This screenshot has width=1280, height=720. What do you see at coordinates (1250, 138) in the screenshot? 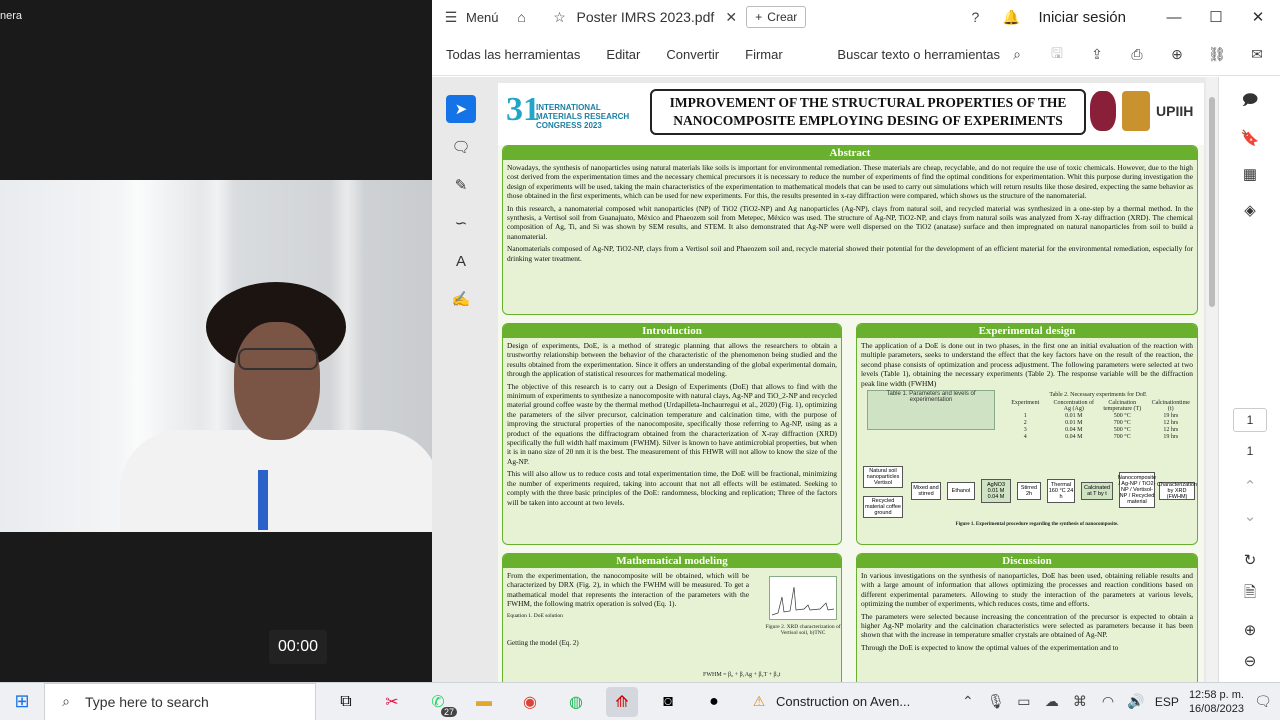
I see `bookmarks-icon: 🔖` at bounding box center [1250, 138].